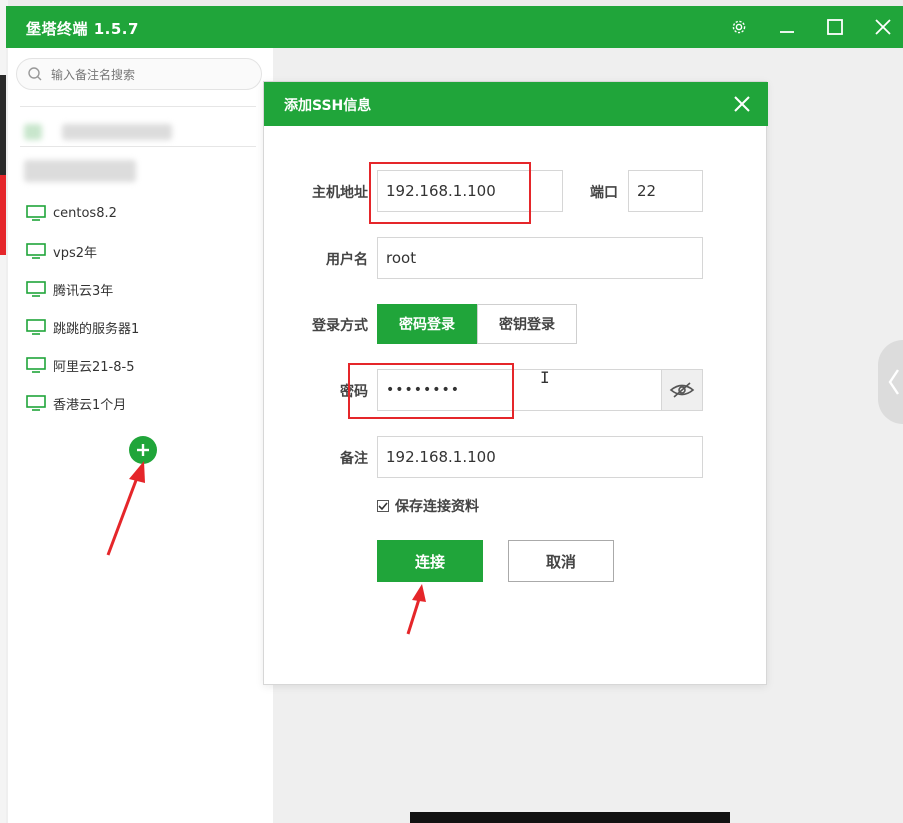 The image size is (903, 823). I want to click on side-scroll-handle, so click(890, 382).